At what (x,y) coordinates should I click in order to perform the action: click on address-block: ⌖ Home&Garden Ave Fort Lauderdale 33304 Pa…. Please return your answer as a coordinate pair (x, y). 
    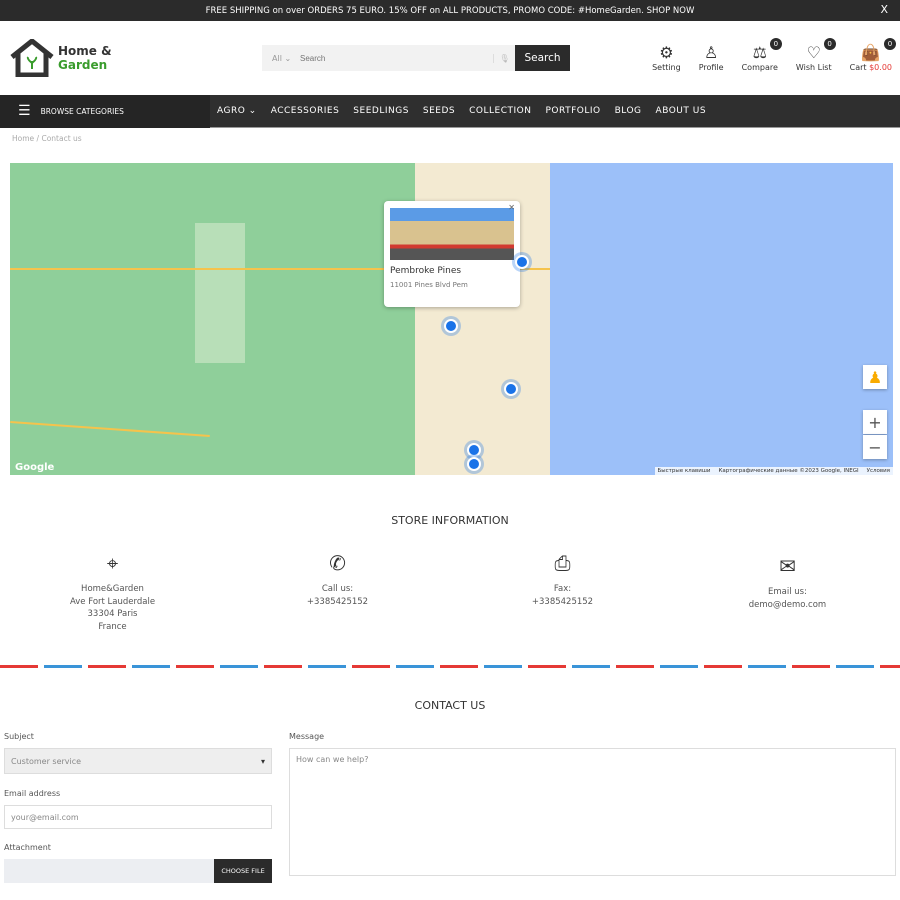
    Looking at the image, I should click on (112, 592).